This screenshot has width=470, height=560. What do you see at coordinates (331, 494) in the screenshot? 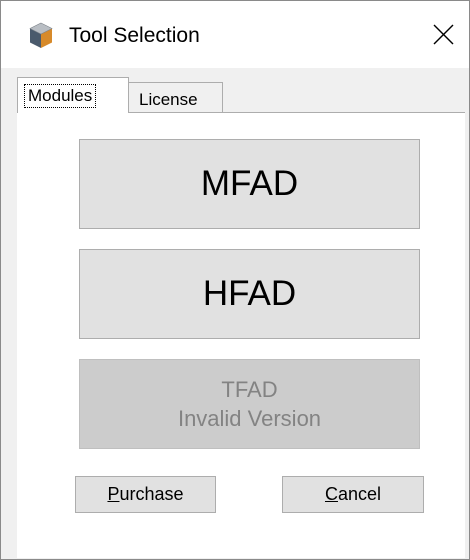
I see `cancel-mnemonic: C` at bounding box center [331, 494].